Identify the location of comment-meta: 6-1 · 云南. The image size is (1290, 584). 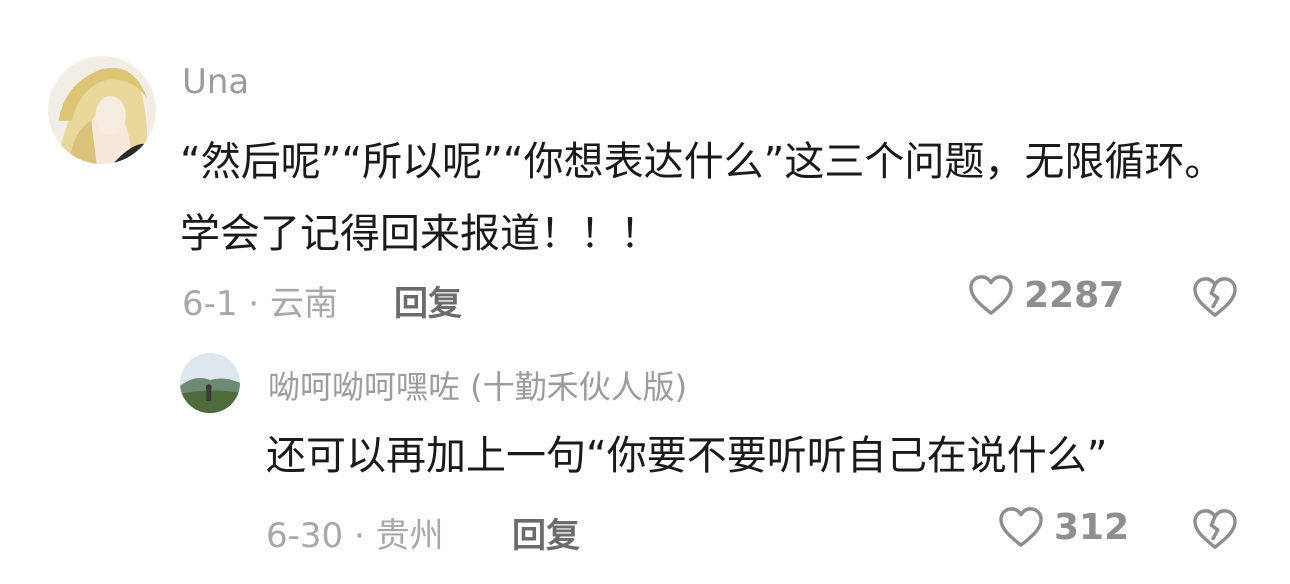
(260, 300).